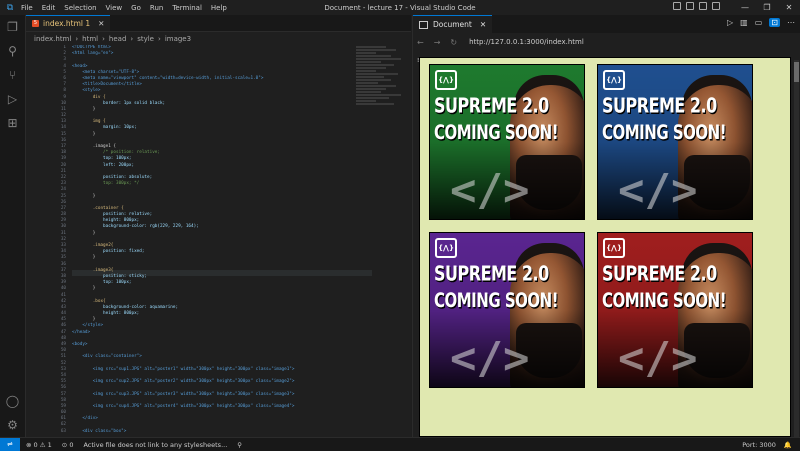 The height and width of the screenshot is (451, 800). Describe the element at coordinates (35, 23) in the screenshot. I see `html5-icon: 5` at that location.